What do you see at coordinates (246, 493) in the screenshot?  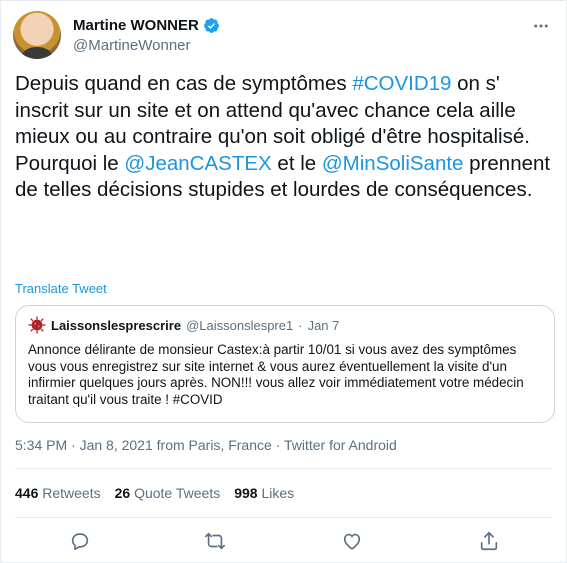 I see `likes-count: 998` at bounding box center [246, 493].